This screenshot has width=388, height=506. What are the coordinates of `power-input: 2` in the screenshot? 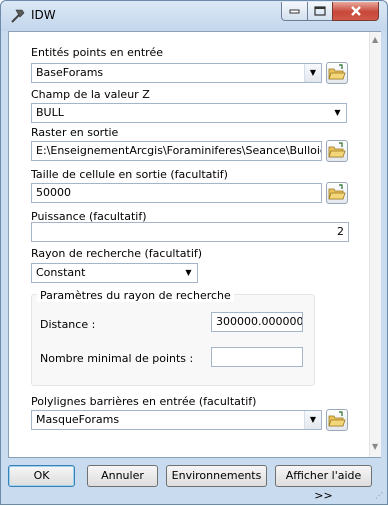 It's located at (190, 232).